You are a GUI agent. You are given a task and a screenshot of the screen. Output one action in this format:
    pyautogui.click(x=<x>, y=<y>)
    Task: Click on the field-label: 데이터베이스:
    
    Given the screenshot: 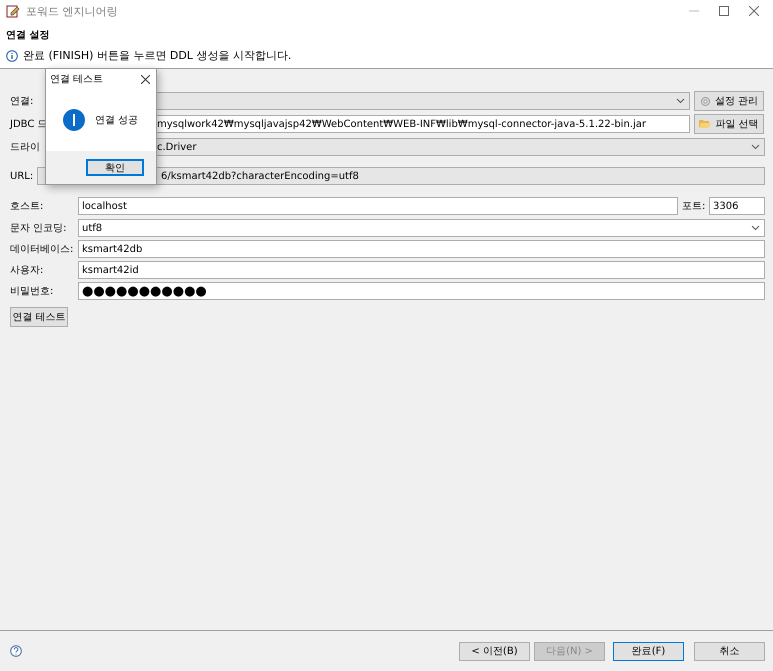 What is the action you would take?
    pyautogui.click(x=42, y=249)
    